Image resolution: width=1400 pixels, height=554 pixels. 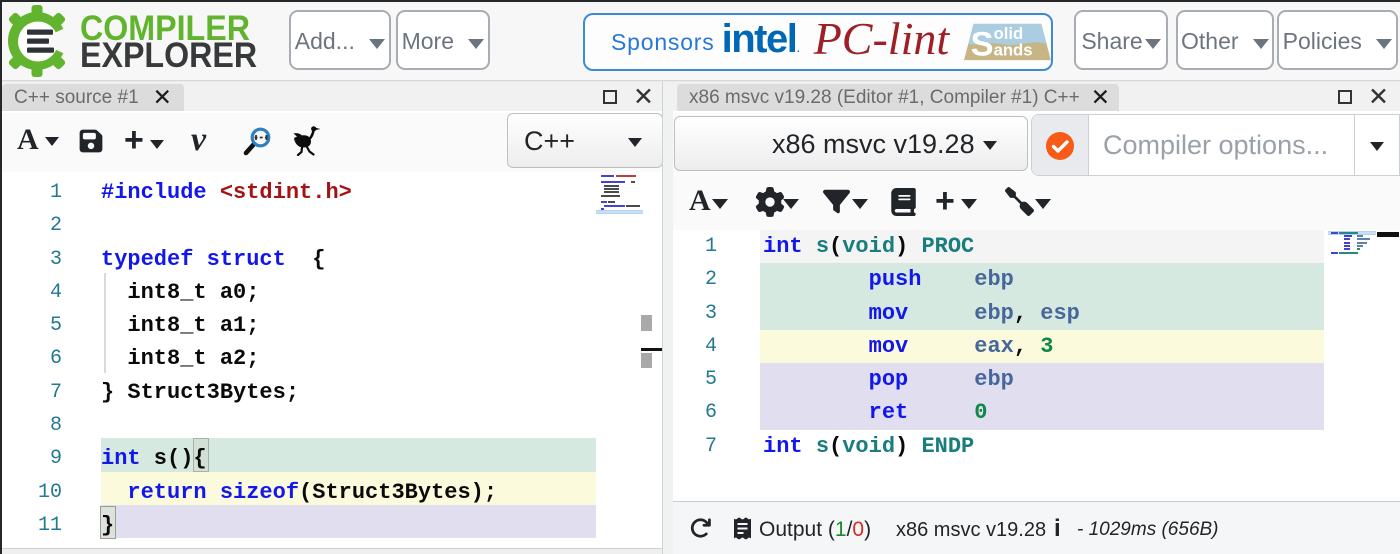 What do you see at coordinates (982, 43) in the screenshot?
I see `svg-text: S` at bounding box center [982, 43].